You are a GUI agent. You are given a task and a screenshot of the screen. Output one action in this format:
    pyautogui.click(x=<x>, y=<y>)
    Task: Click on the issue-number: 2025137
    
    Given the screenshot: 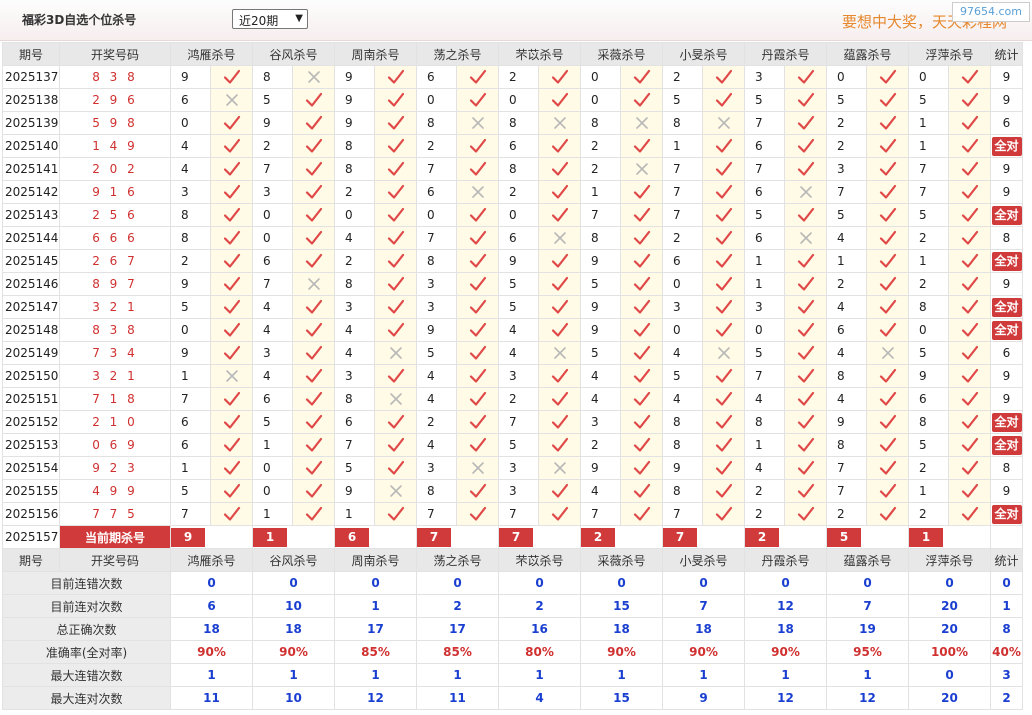 What is the action you would take?
    pyautogui.click(x=31, y=77)
    